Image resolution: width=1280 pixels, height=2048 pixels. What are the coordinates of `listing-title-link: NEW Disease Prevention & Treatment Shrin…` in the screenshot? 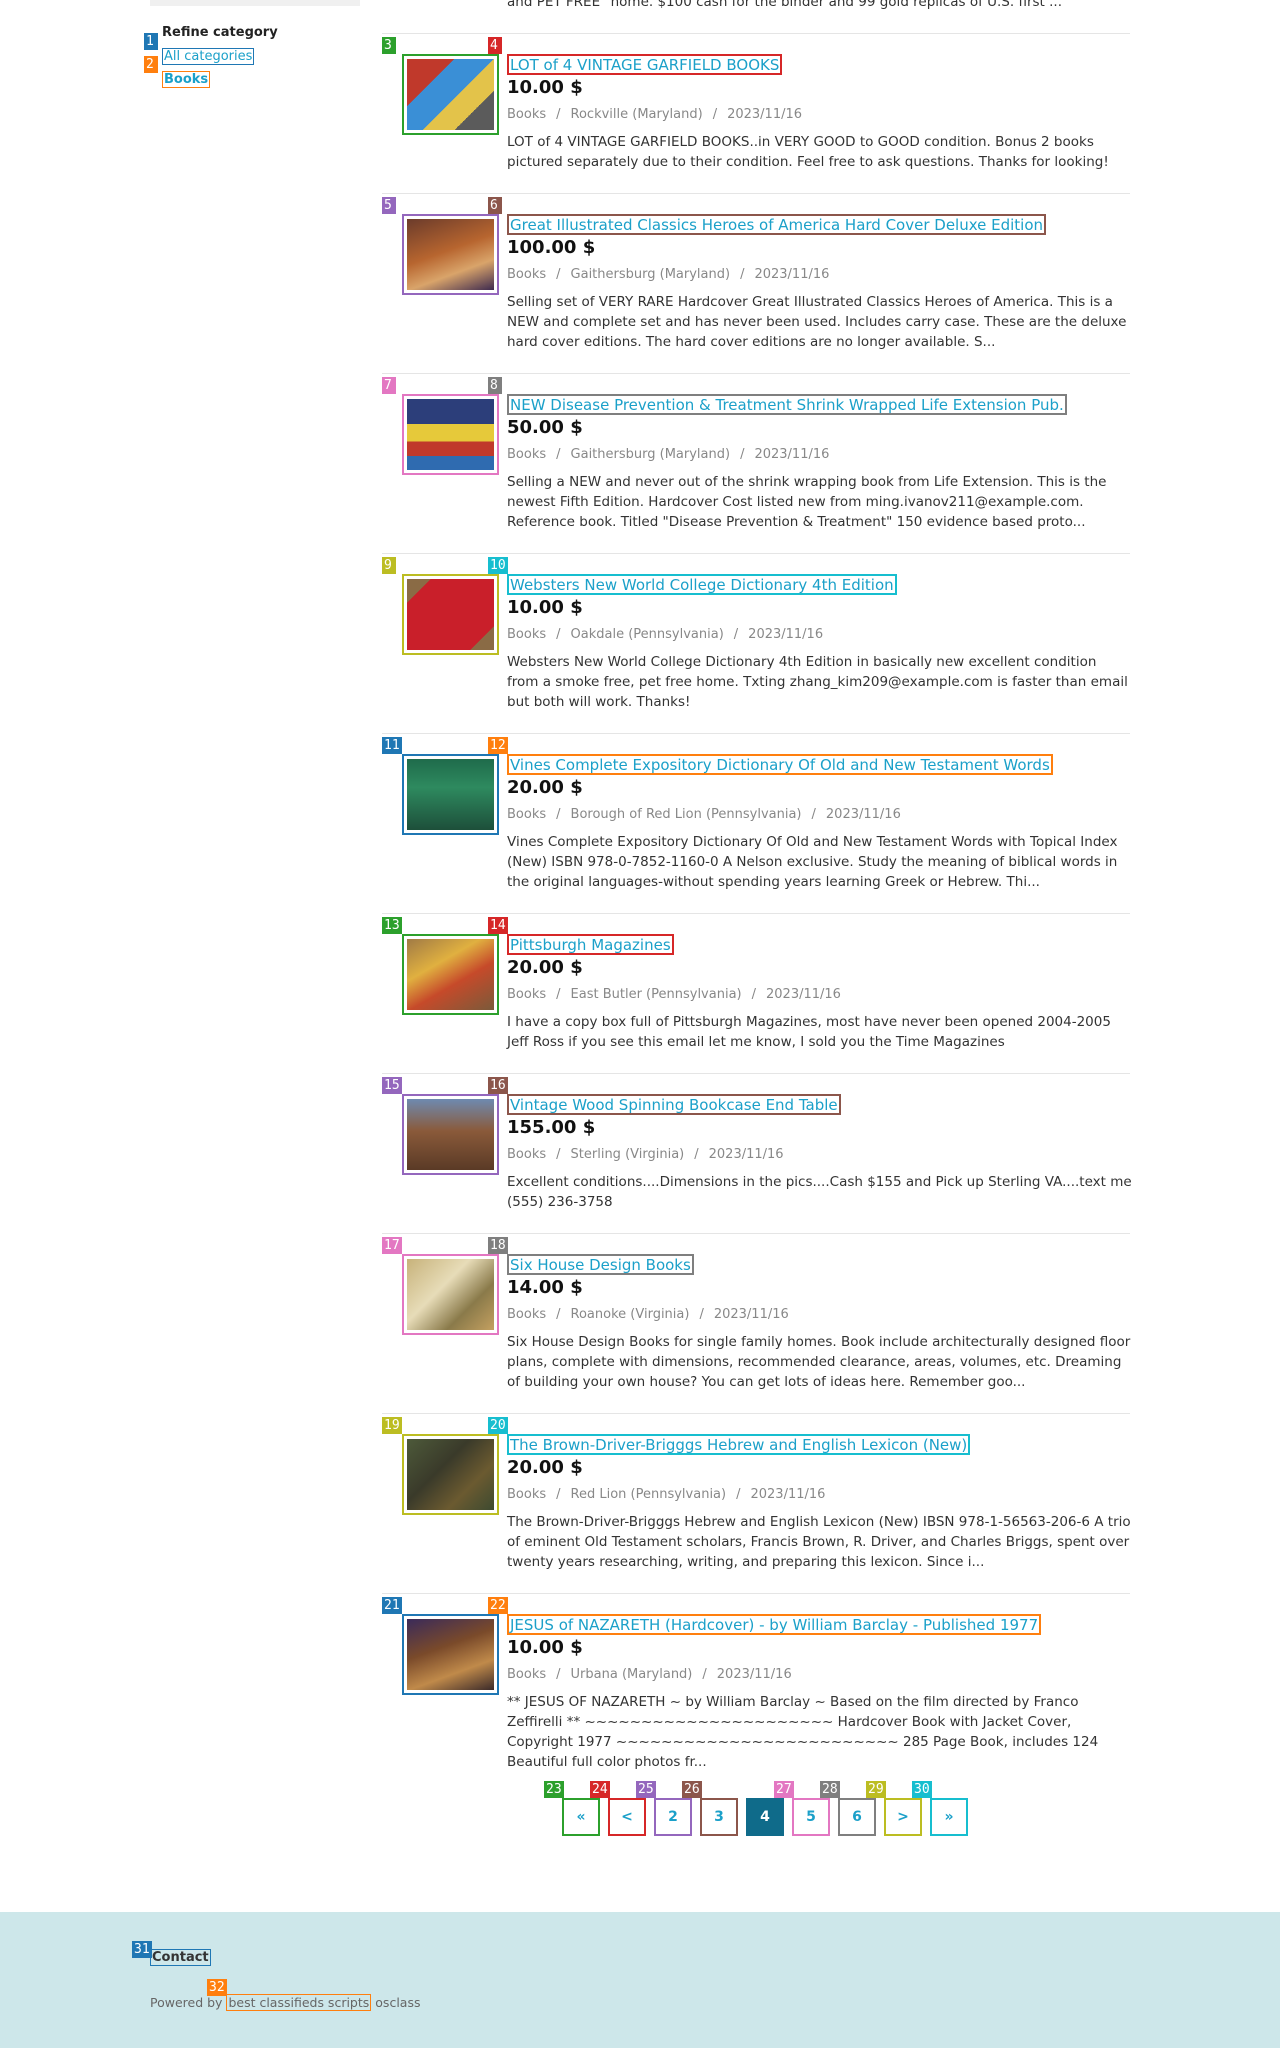 It's located at (787, 404).